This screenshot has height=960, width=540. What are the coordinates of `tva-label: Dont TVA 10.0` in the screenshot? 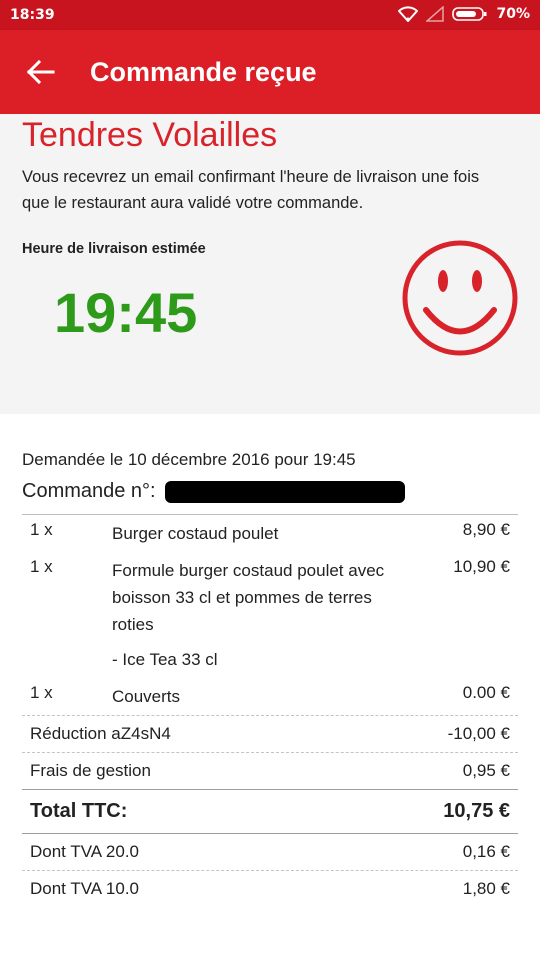 It's located at (84, 888).